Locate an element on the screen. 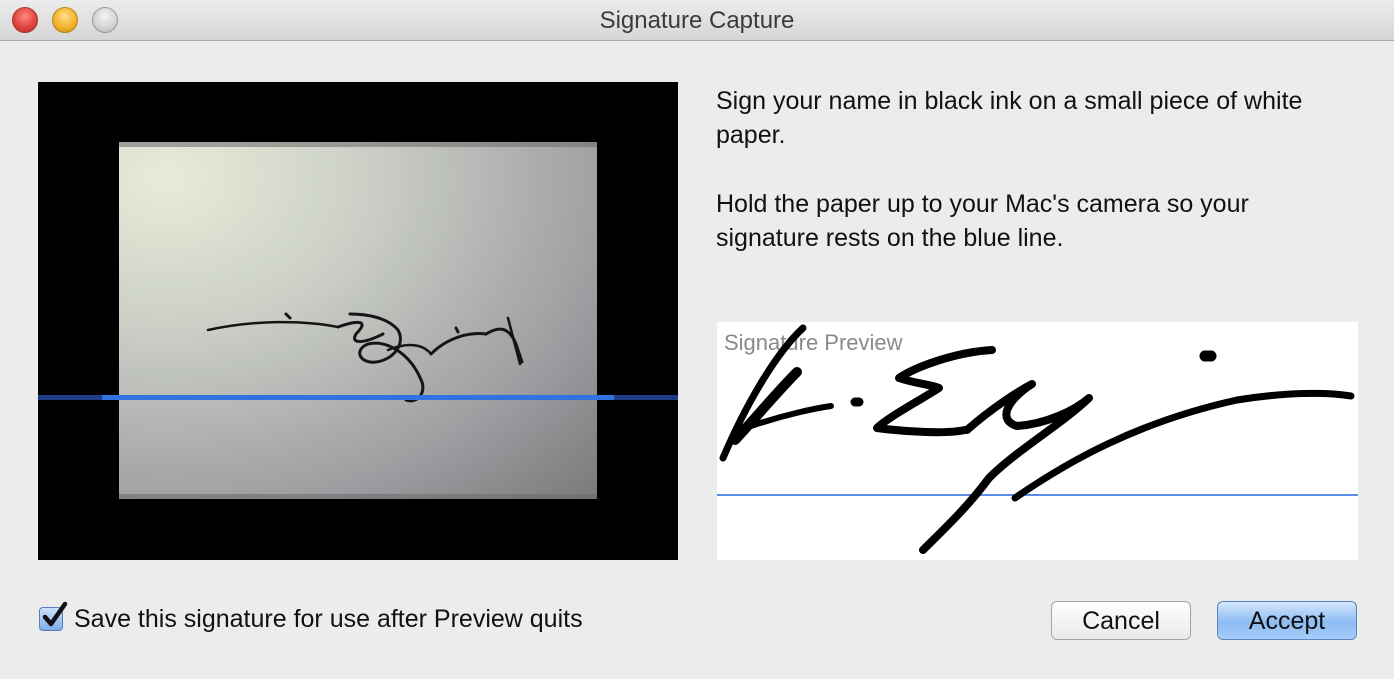  cancel-button: Cancel is located at coordinates (1121, 620).